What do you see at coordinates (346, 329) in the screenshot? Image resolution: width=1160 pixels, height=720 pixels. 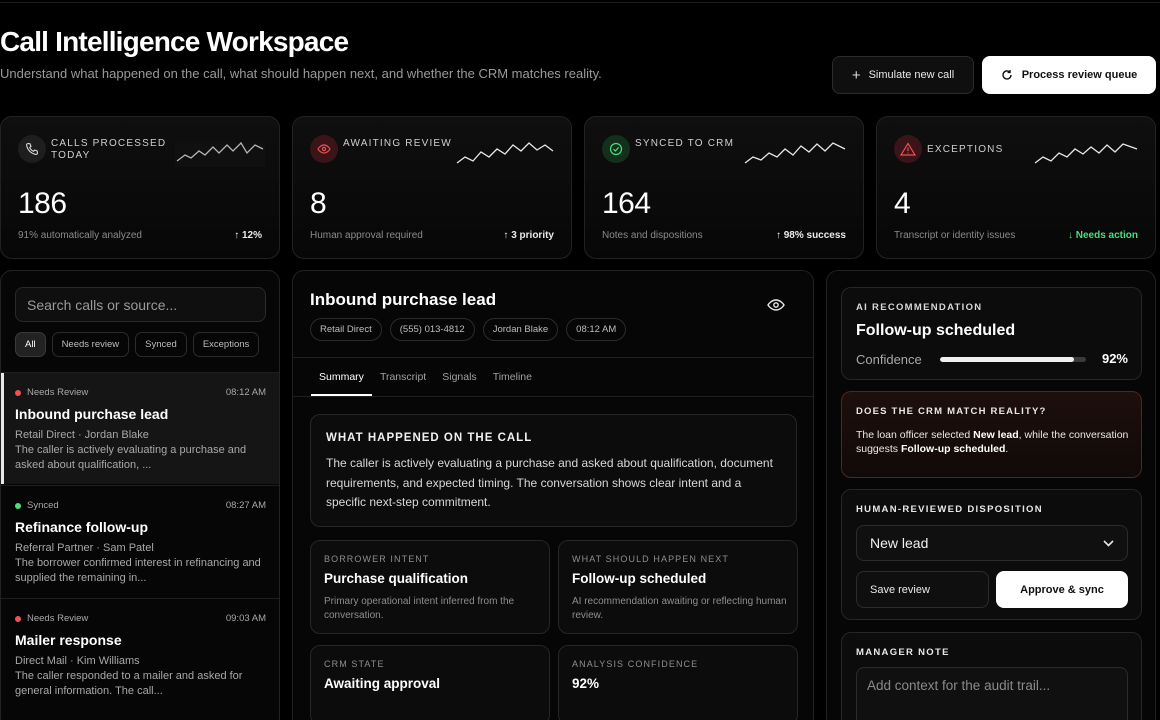 I see `tag-source: Retail Direct` at bounding box center [346, 329].